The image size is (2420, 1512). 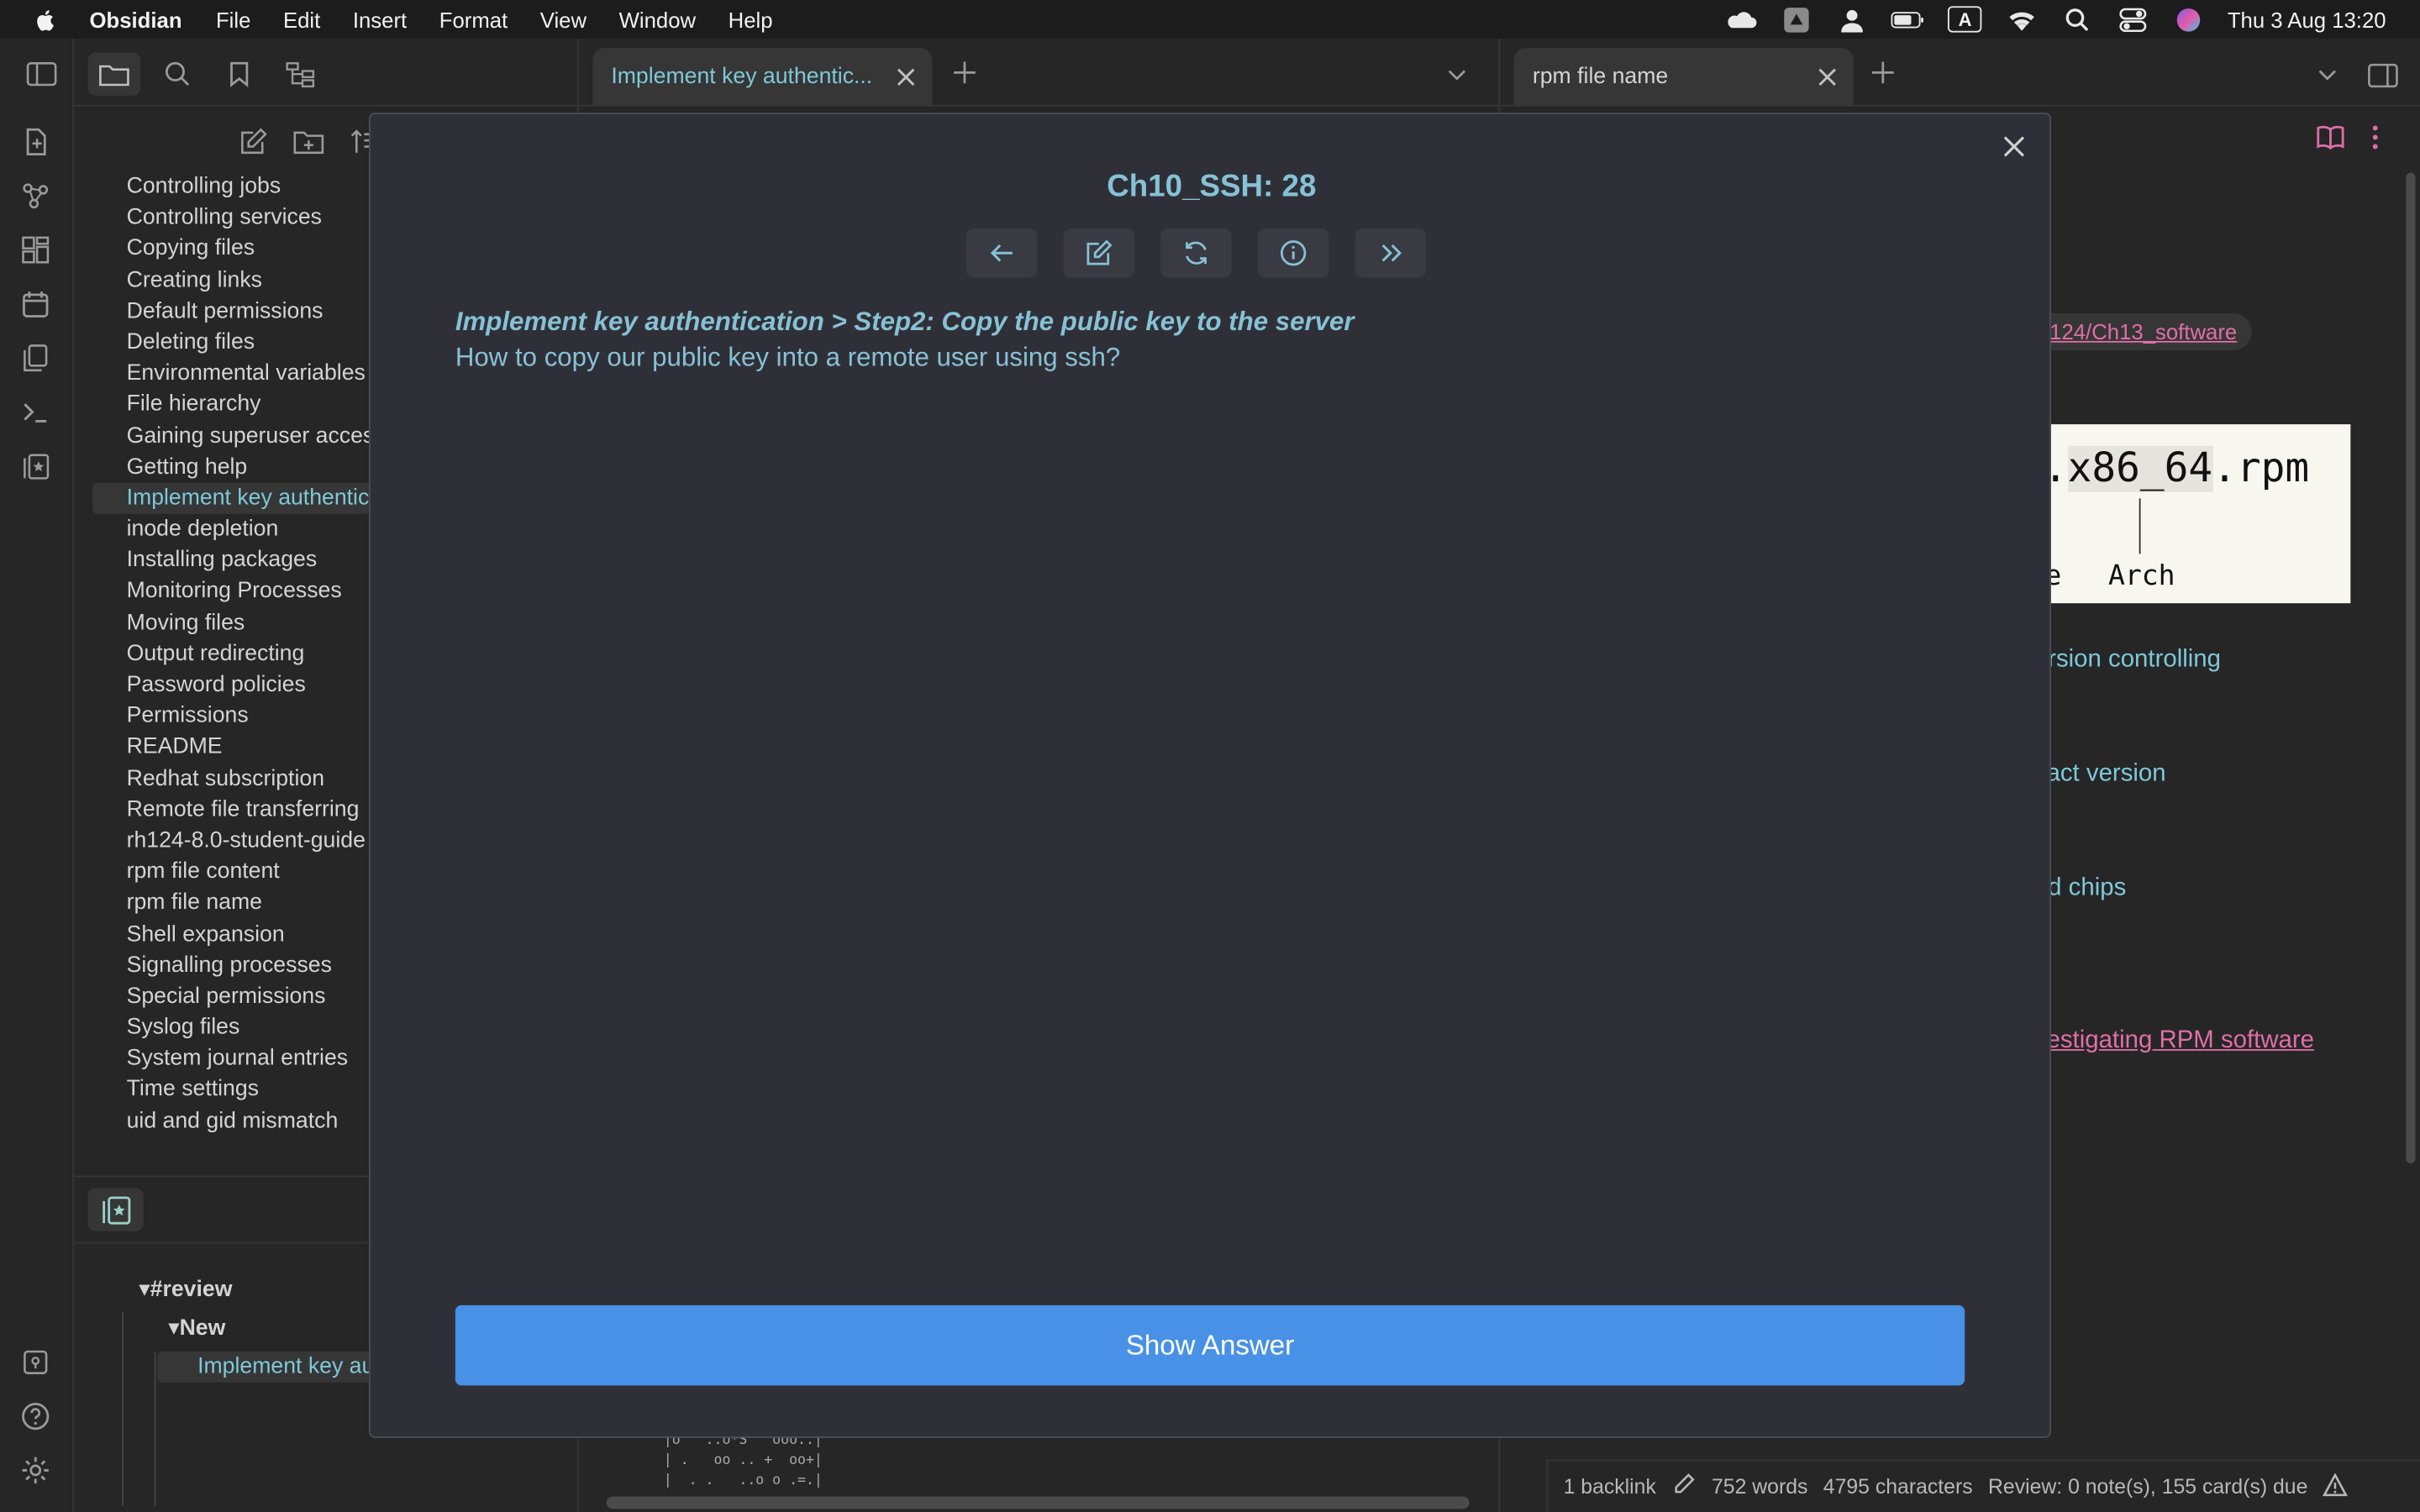 I want to click on file-explorer-toolbar, so click(x=308, y=142).